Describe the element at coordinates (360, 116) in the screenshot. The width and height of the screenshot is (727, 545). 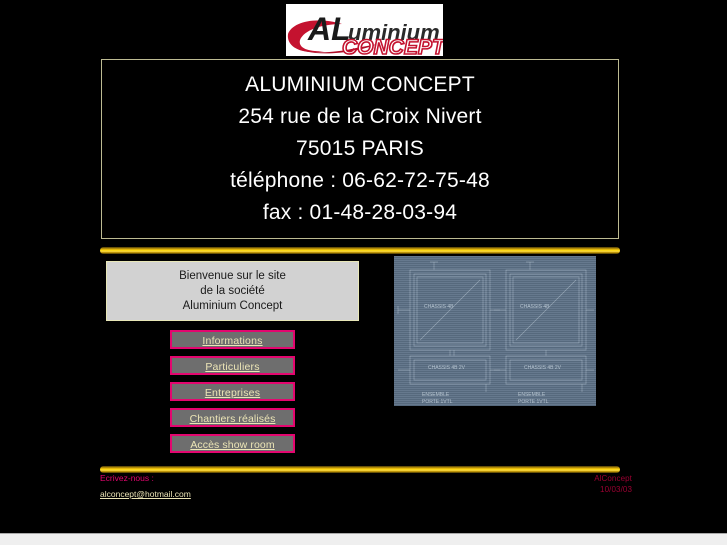
I see `company-street: 254 rue de la Croix Nivert` at that location.